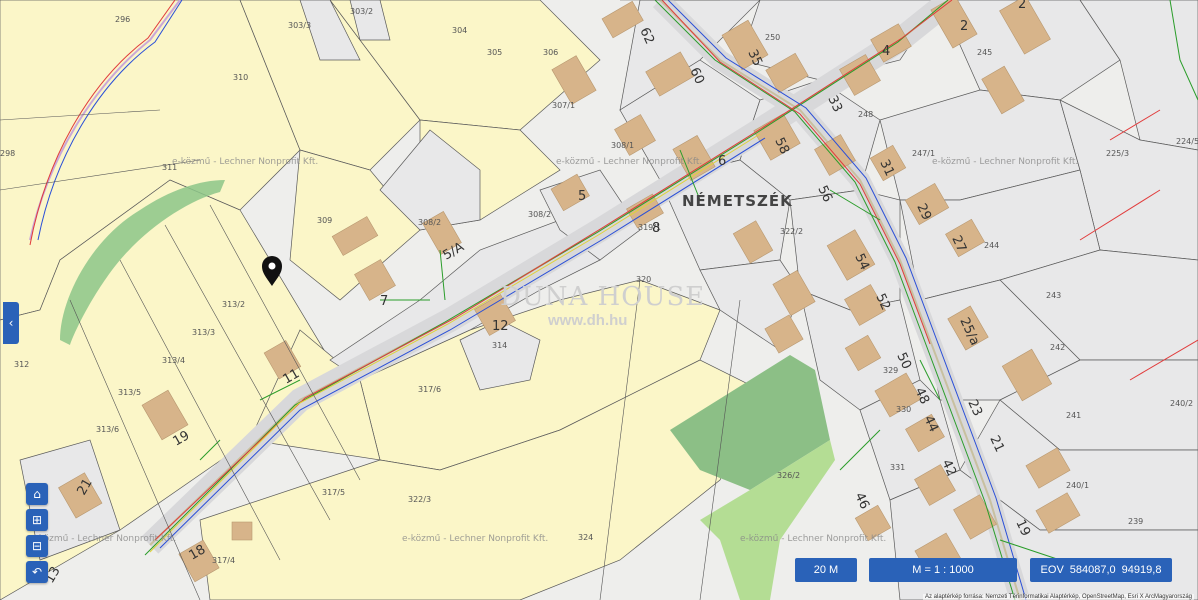 Image resolution: width=1198 pixels, height=600 pixels. What do you see at coordinates (903, 409) in the screenshot?
I see `parcel-label: 330` at bounding box center [903, 409].